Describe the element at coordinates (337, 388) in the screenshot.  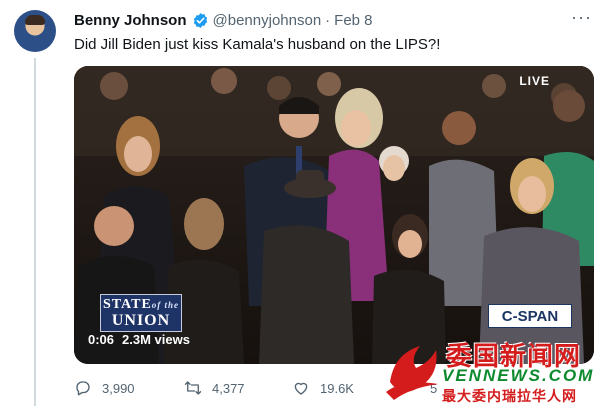
I see `like-count: 19.6K` at that location.